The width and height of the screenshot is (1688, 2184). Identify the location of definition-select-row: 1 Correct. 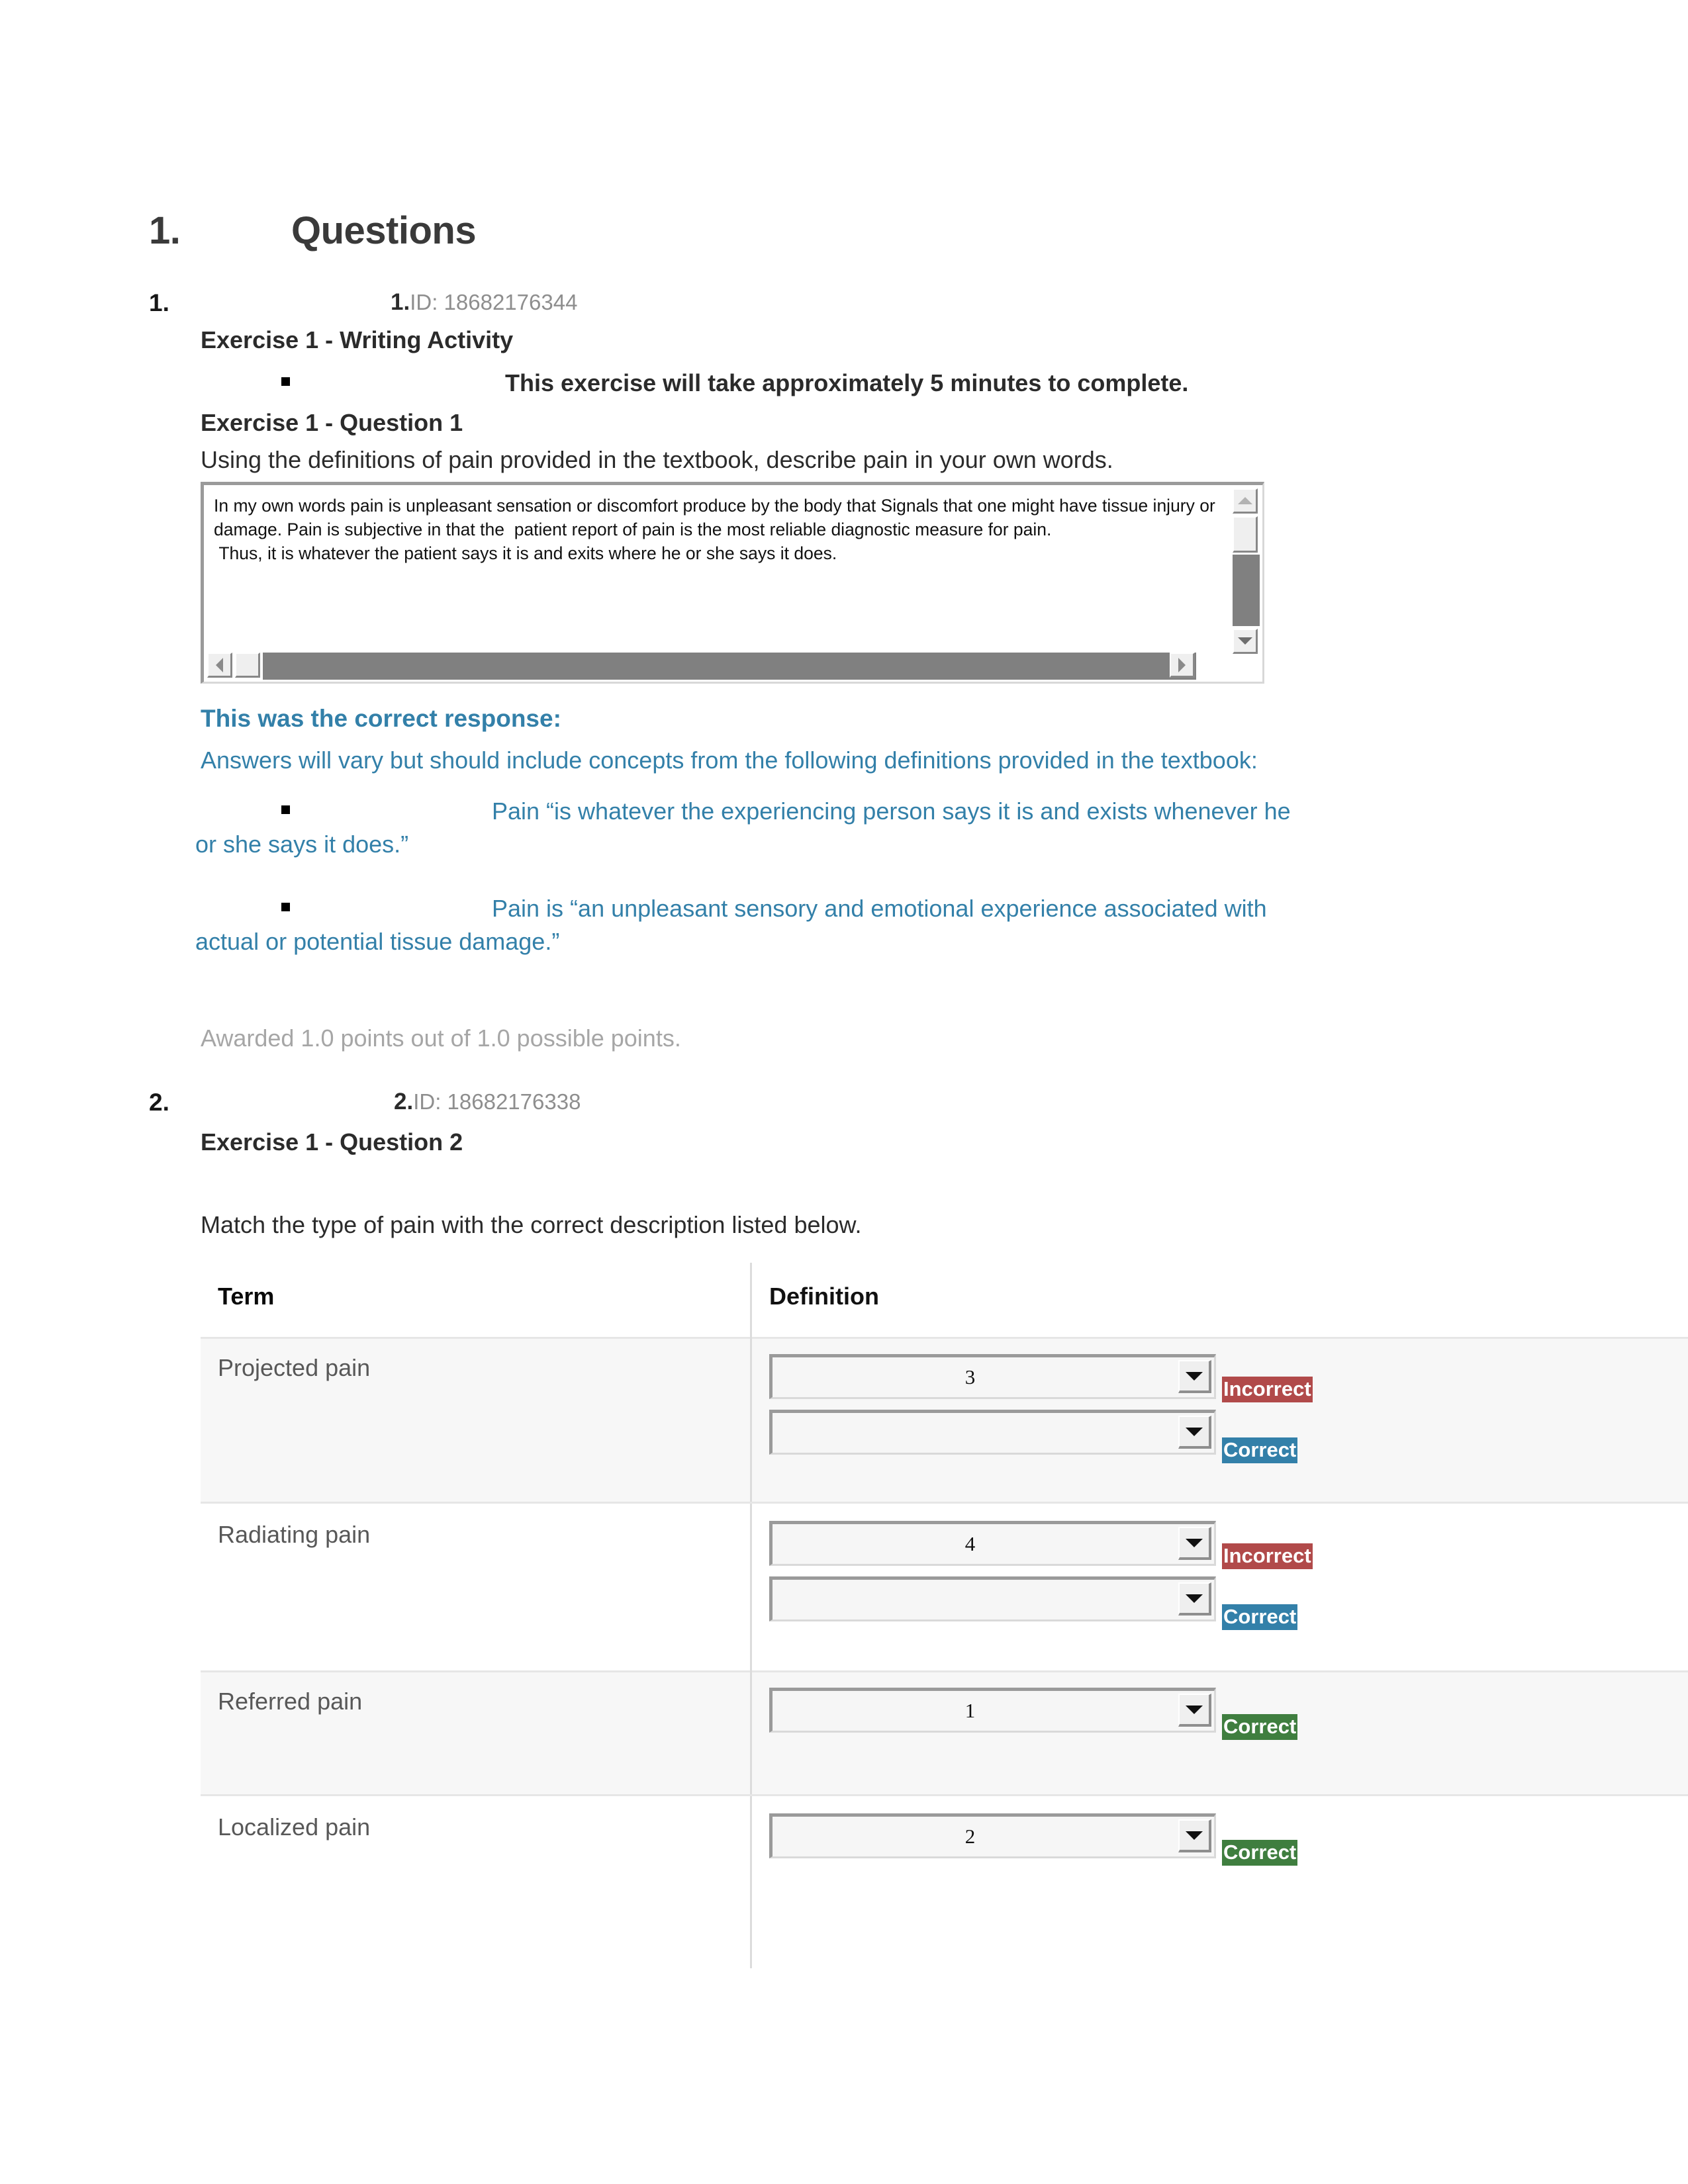
(1228, 1714).